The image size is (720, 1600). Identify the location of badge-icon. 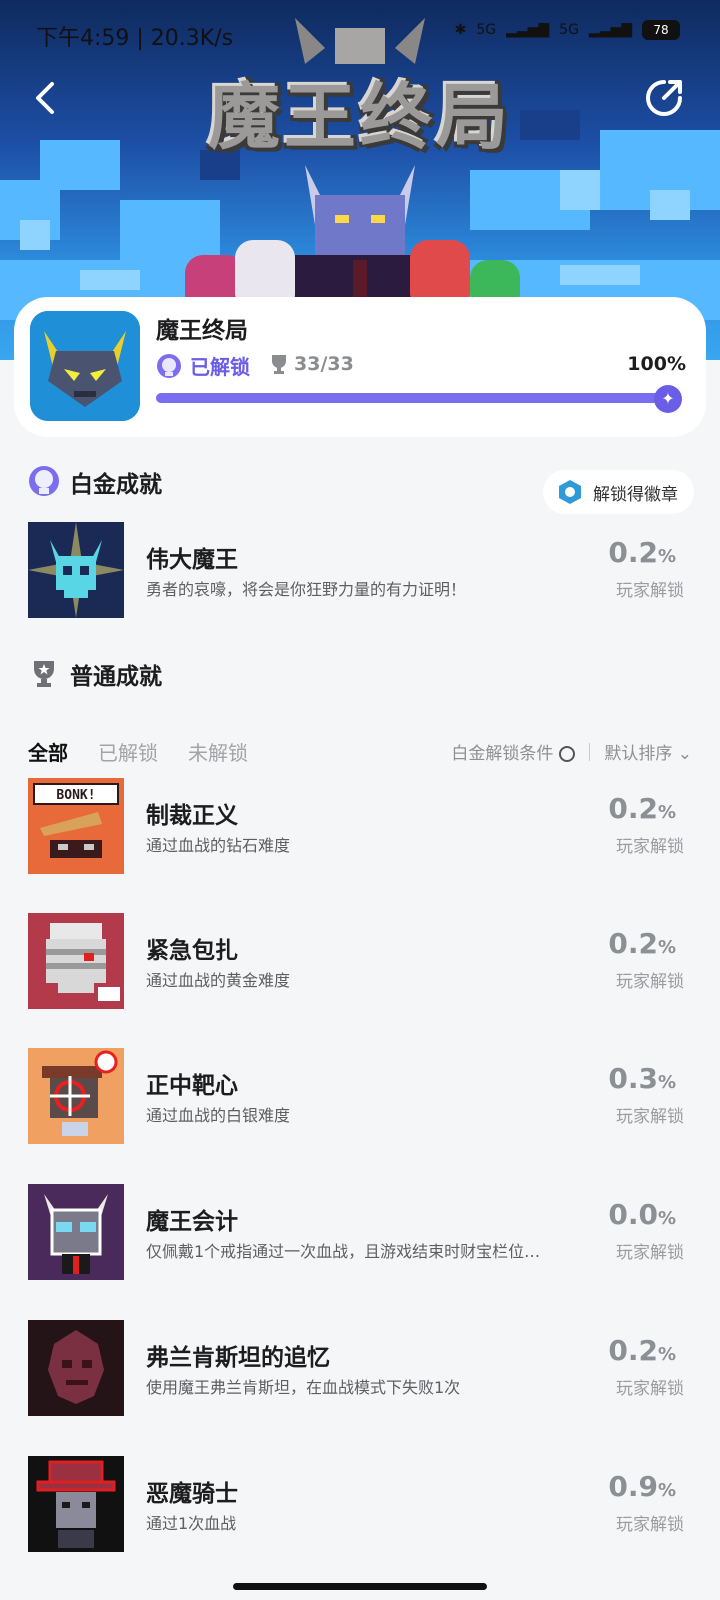
(570, 492).